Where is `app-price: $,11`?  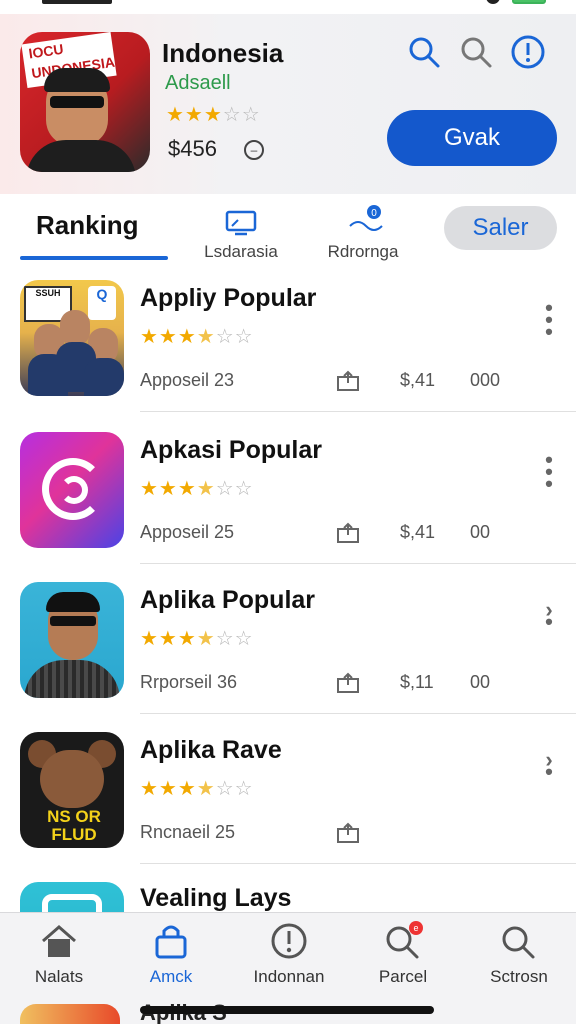 app-price: $,11 is located at coordinates (417, 682).